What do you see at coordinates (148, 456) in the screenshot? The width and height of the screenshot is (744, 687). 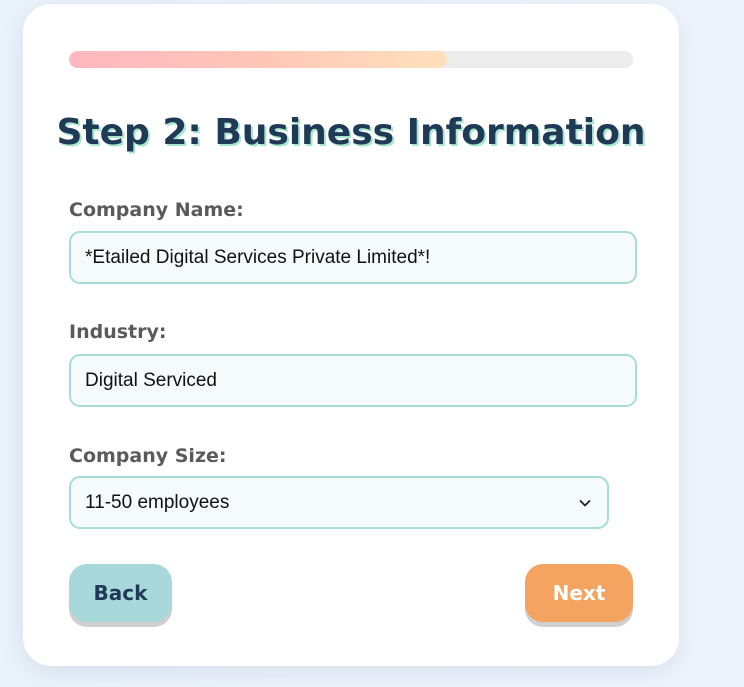 I see `company-size-label: Company Size:` at bounding box center [148, 456].